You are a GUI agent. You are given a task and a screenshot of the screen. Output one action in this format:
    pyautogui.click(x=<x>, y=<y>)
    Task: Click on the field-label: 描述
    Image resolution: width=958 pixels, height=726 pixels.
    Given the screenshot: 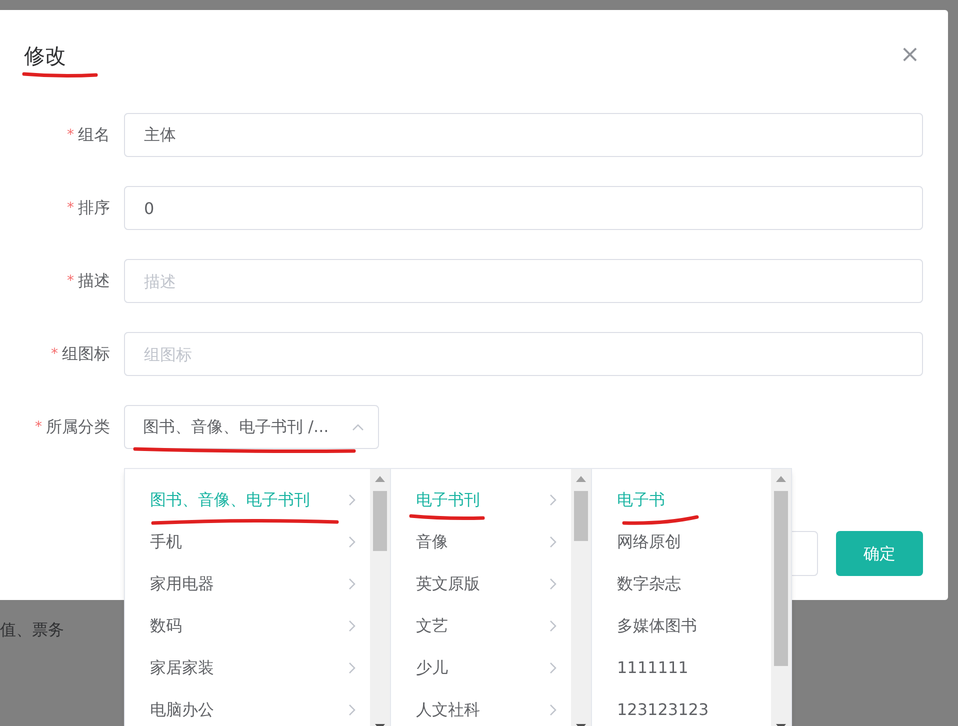 What is the action you would take?
    pyautogui.click(x=94, y=281)
    